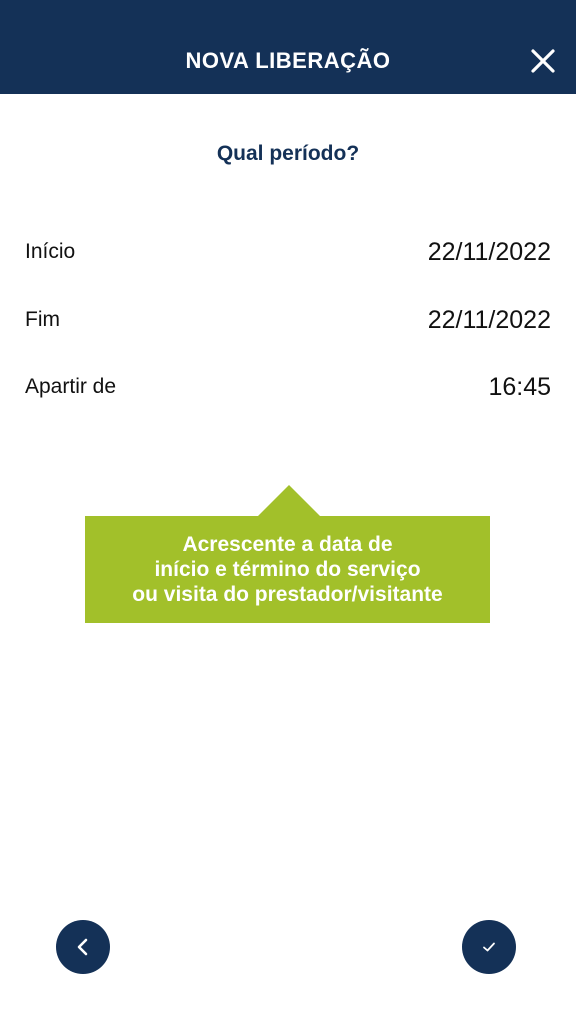 The height and width of the screenshot is (1024, 576). I want to click on confirm-button, so click(489, 947).